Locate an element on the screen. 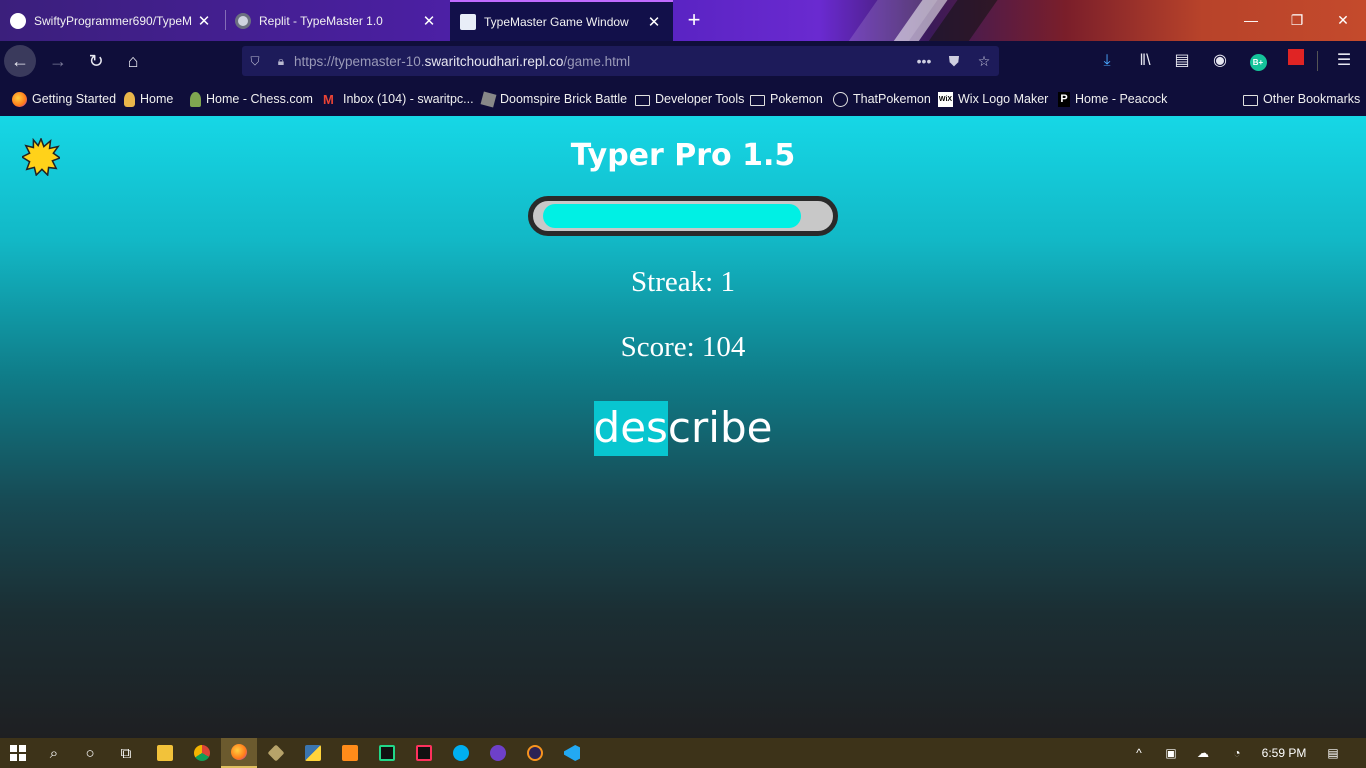  tray-chevron-icon: ^ is located at coordinates (1139, 753).